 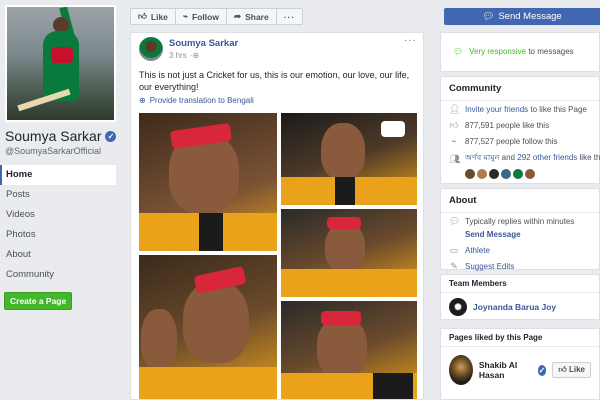 I want to click on chat-bubble-icon: 💬︎, so click(x=458, y=51).